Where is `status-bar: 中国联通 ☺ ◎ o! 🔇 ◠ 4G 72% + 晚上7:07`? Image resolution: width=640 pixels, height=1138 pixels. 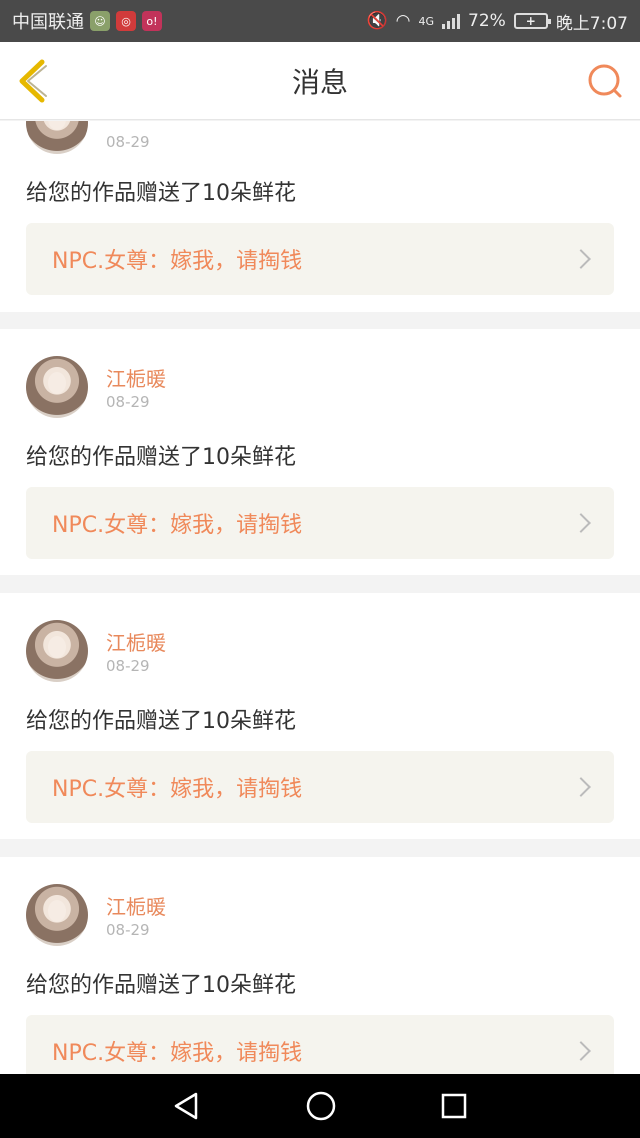 status-bar: 中国联通 ☺ ◎ o! 🔇 ◠ 4G 72% + 晚上7:07 is located at coordinates (320, 21).